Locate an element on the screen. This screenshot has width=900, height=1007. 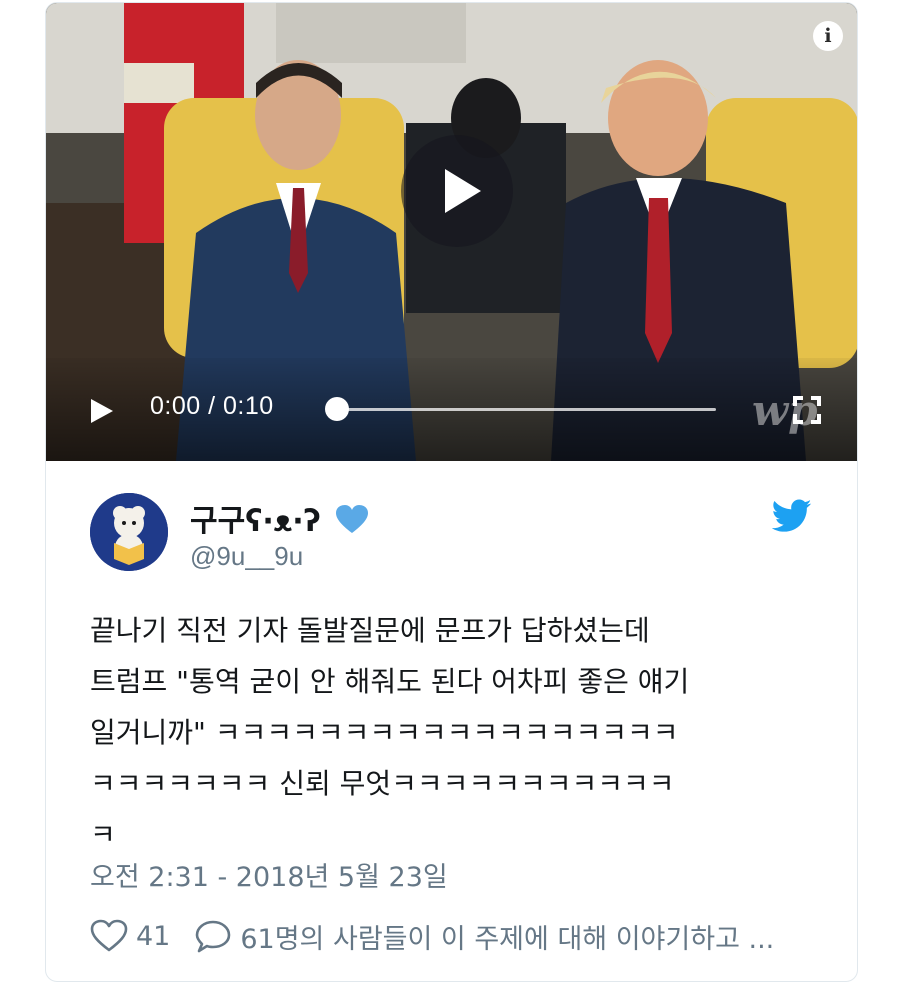
display-name-text: 구구ʕ·ᴥ·ʔ is located at coordinates (255, 521).